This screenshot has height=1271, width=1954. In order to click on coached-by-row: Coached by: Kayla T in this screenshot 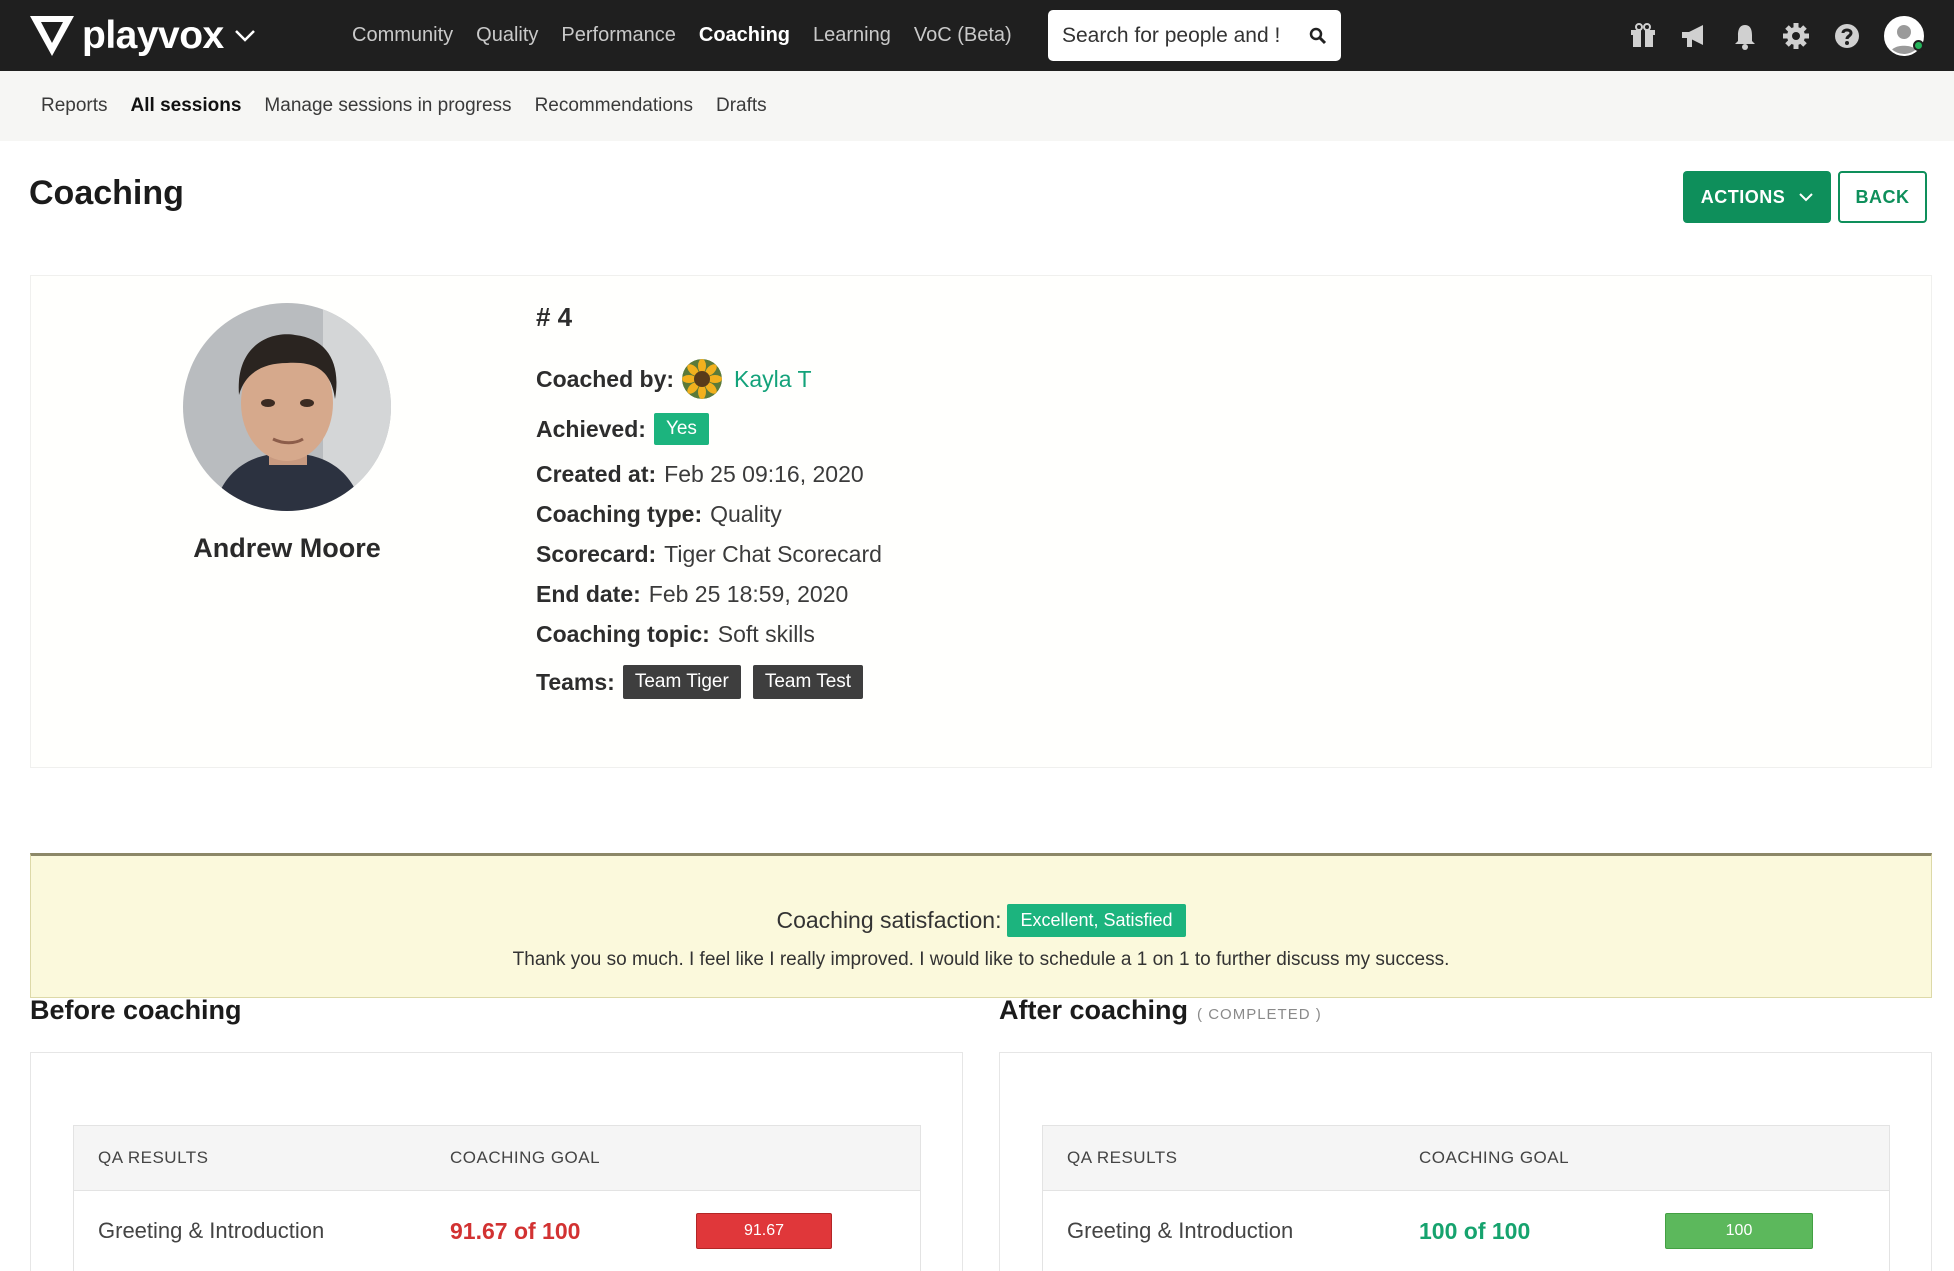, I will do `click(709, 379)`.